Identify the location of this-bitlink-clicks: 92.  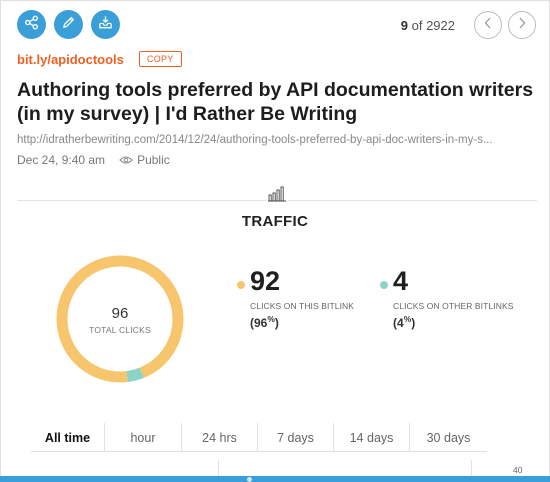
(265, 281).